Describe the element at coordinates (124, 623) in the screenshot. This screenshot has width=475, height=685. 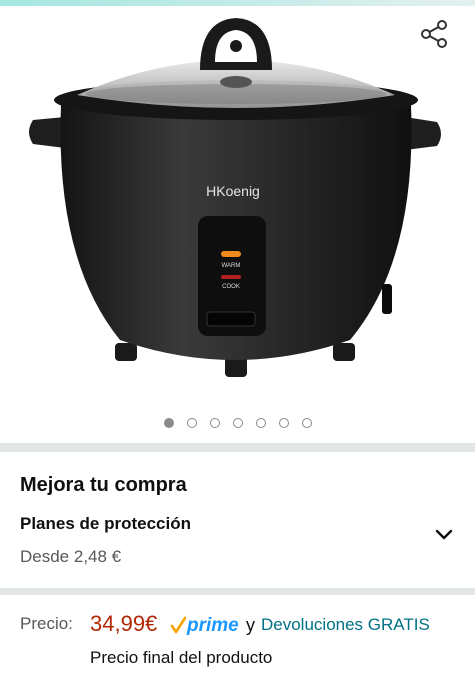
I see `price-value: 34,99€` at that location.